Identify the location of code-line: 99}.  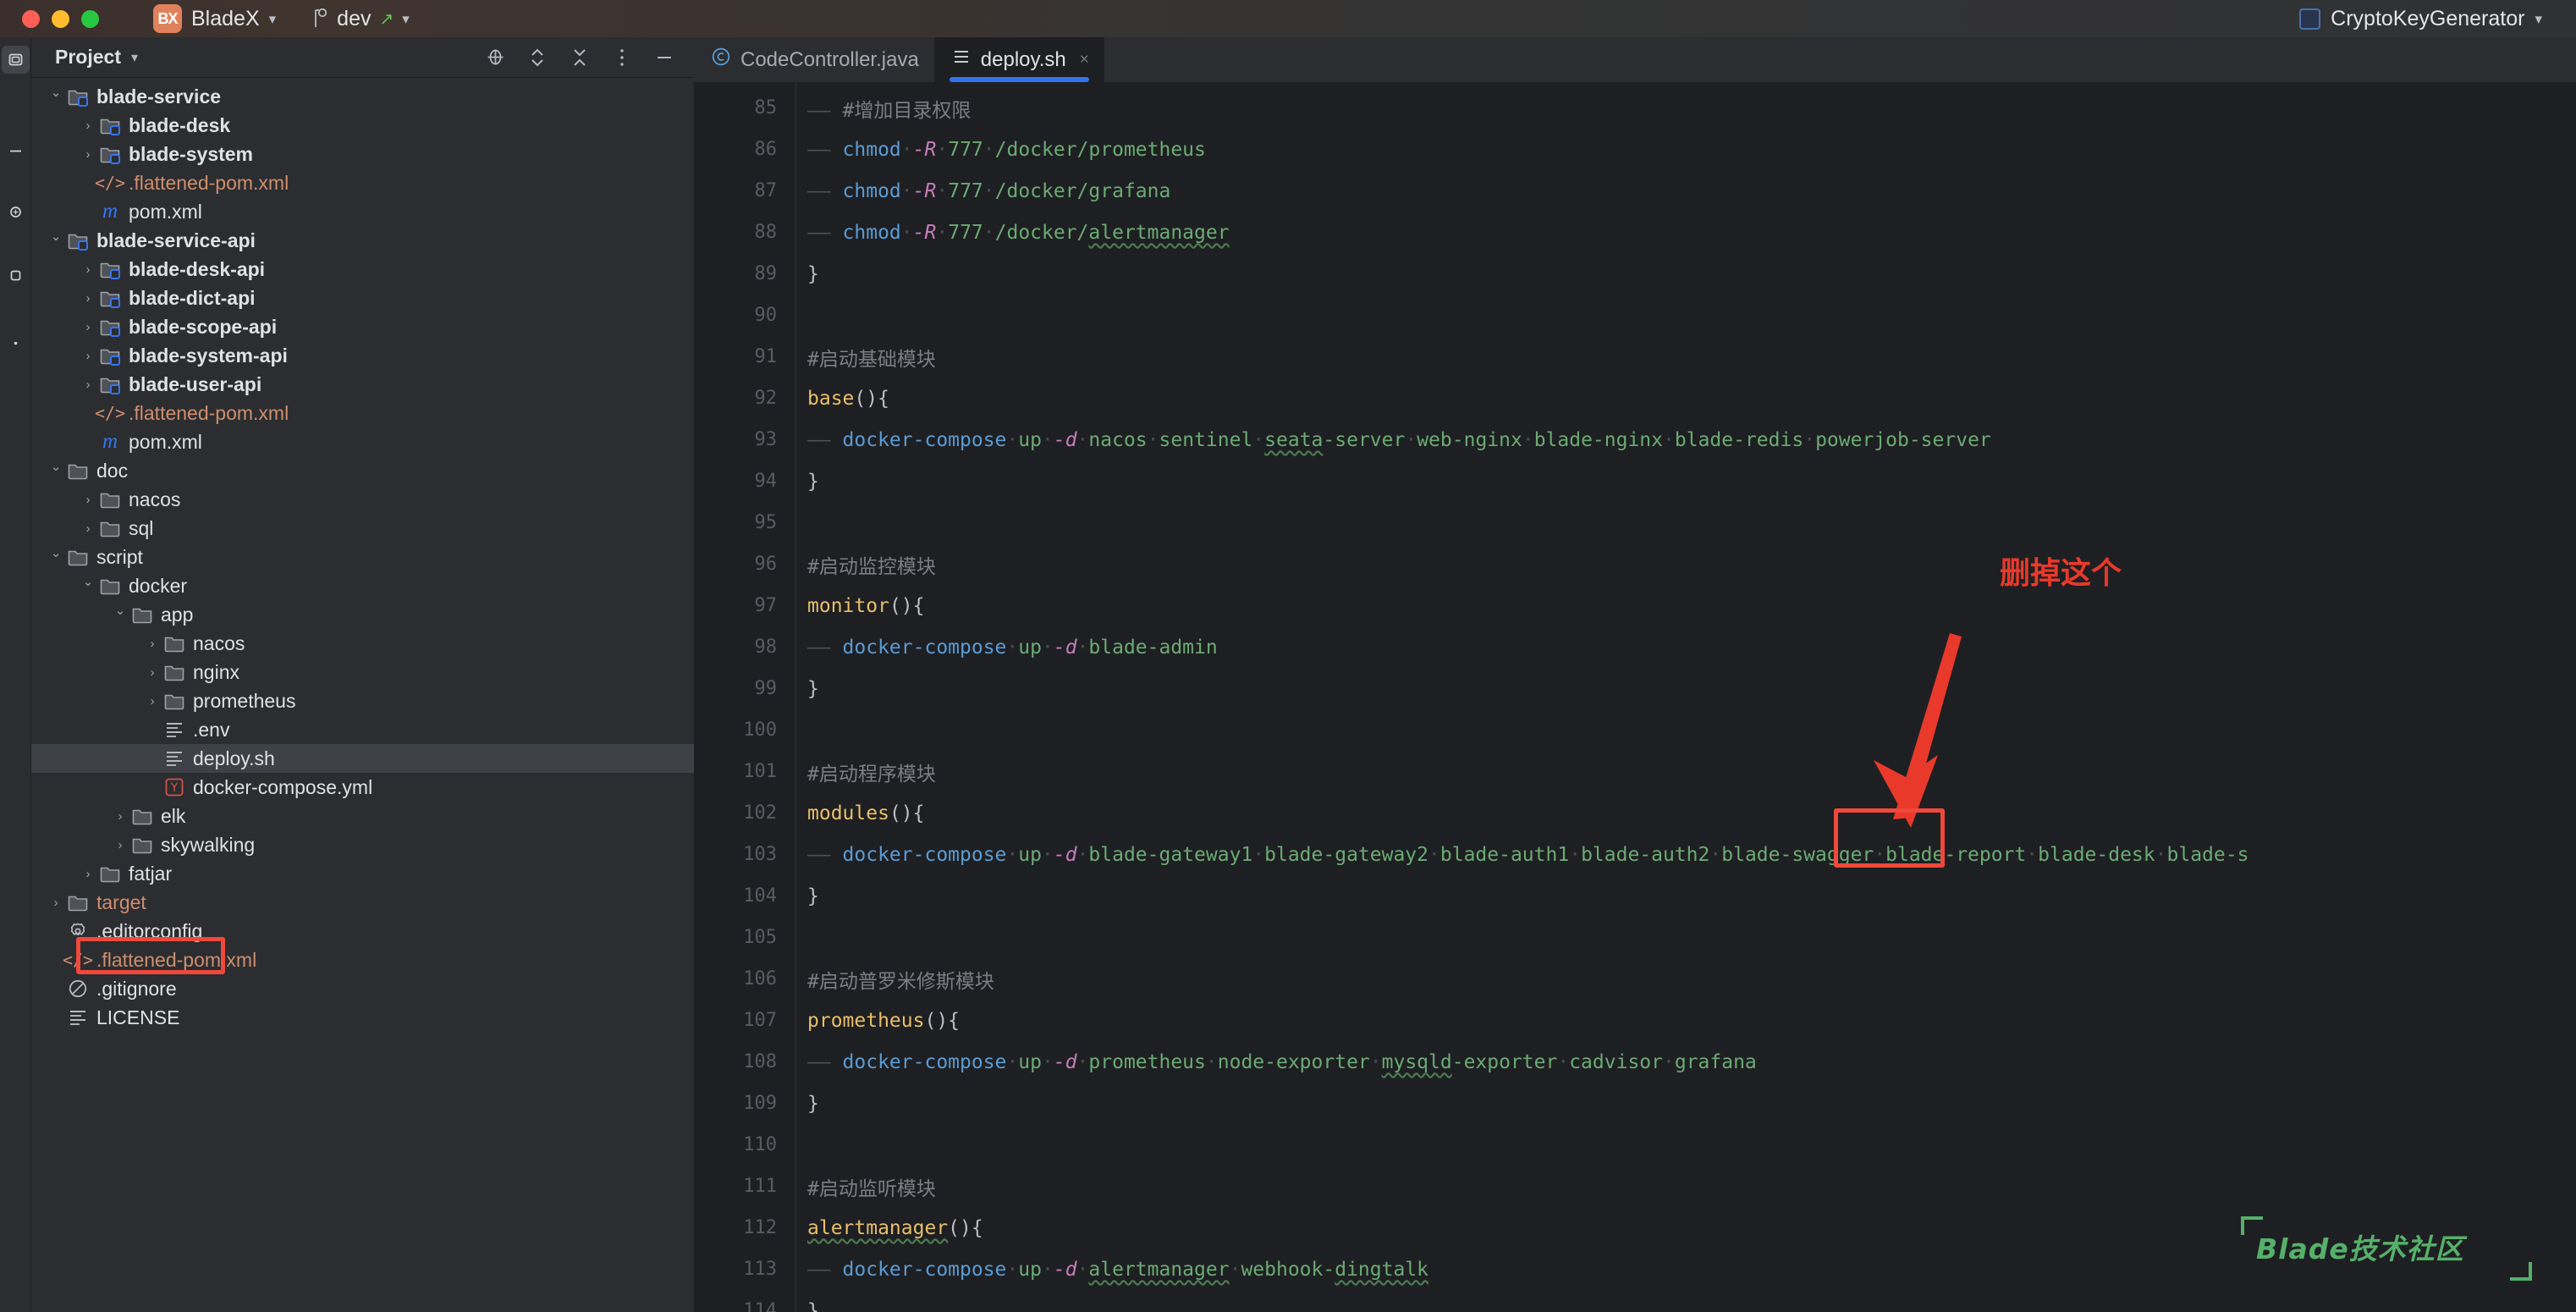
(1635, 688).